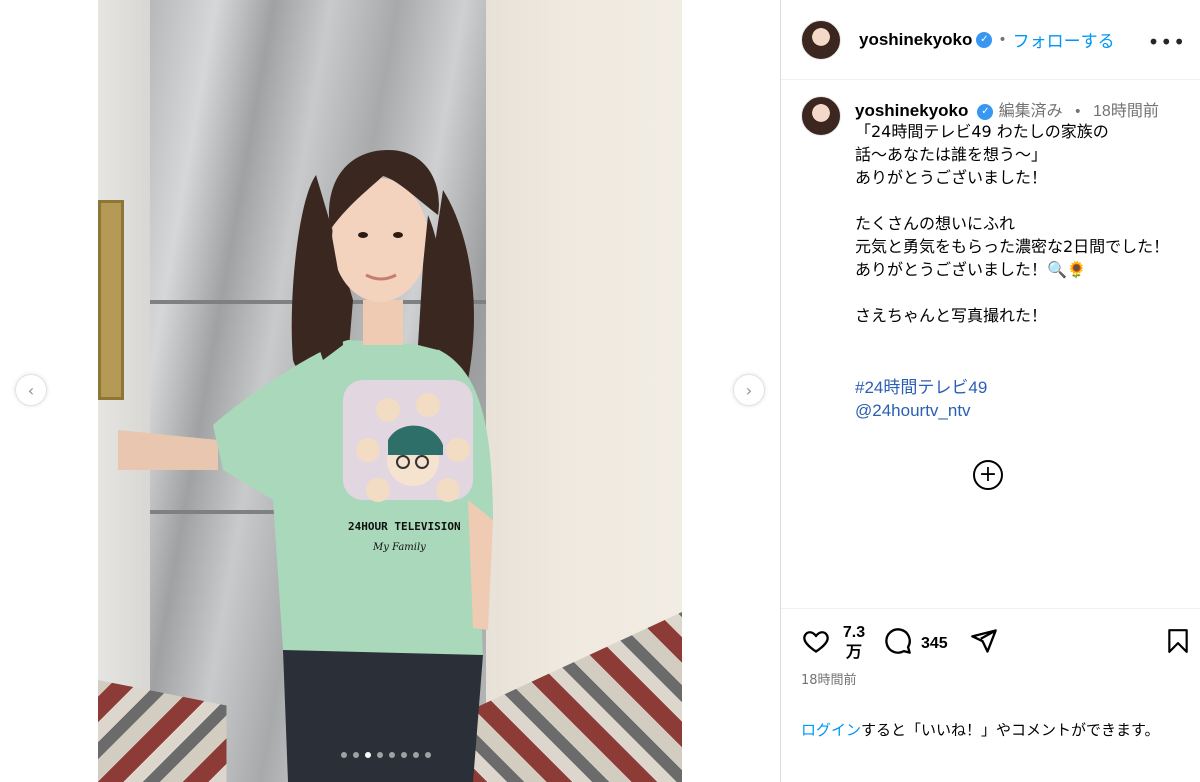 This screenshot has width=1200, height=782. What do you see at coordinates (829, 678) in the screenshot?
I see `post-timestamp: 18時間前` at bounding box center [829, 678].